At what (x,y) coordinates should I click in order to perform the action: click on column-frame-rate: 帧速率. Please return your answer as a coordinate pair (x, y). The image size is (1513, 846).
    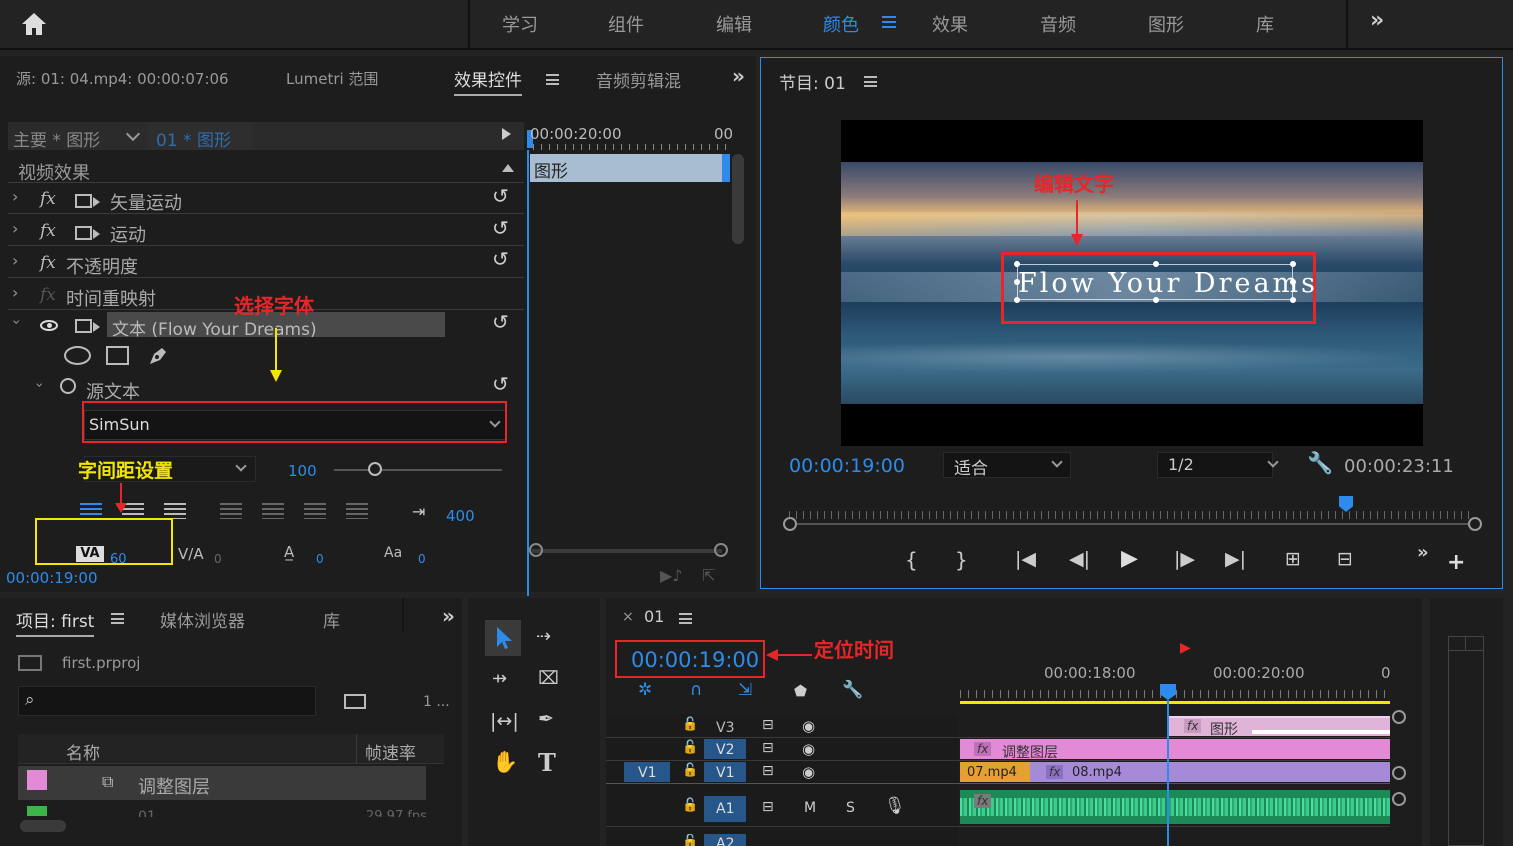
    Looking at the image, I should click on (390, 751).